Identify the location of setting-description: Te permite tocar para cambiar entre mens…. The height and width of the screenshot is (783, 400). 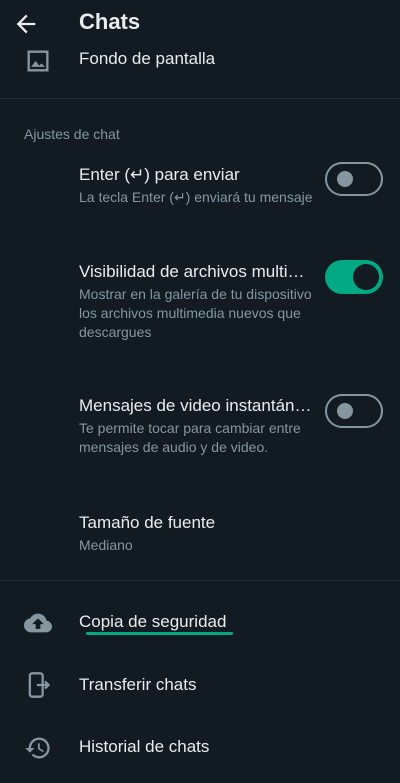
(190, 437).